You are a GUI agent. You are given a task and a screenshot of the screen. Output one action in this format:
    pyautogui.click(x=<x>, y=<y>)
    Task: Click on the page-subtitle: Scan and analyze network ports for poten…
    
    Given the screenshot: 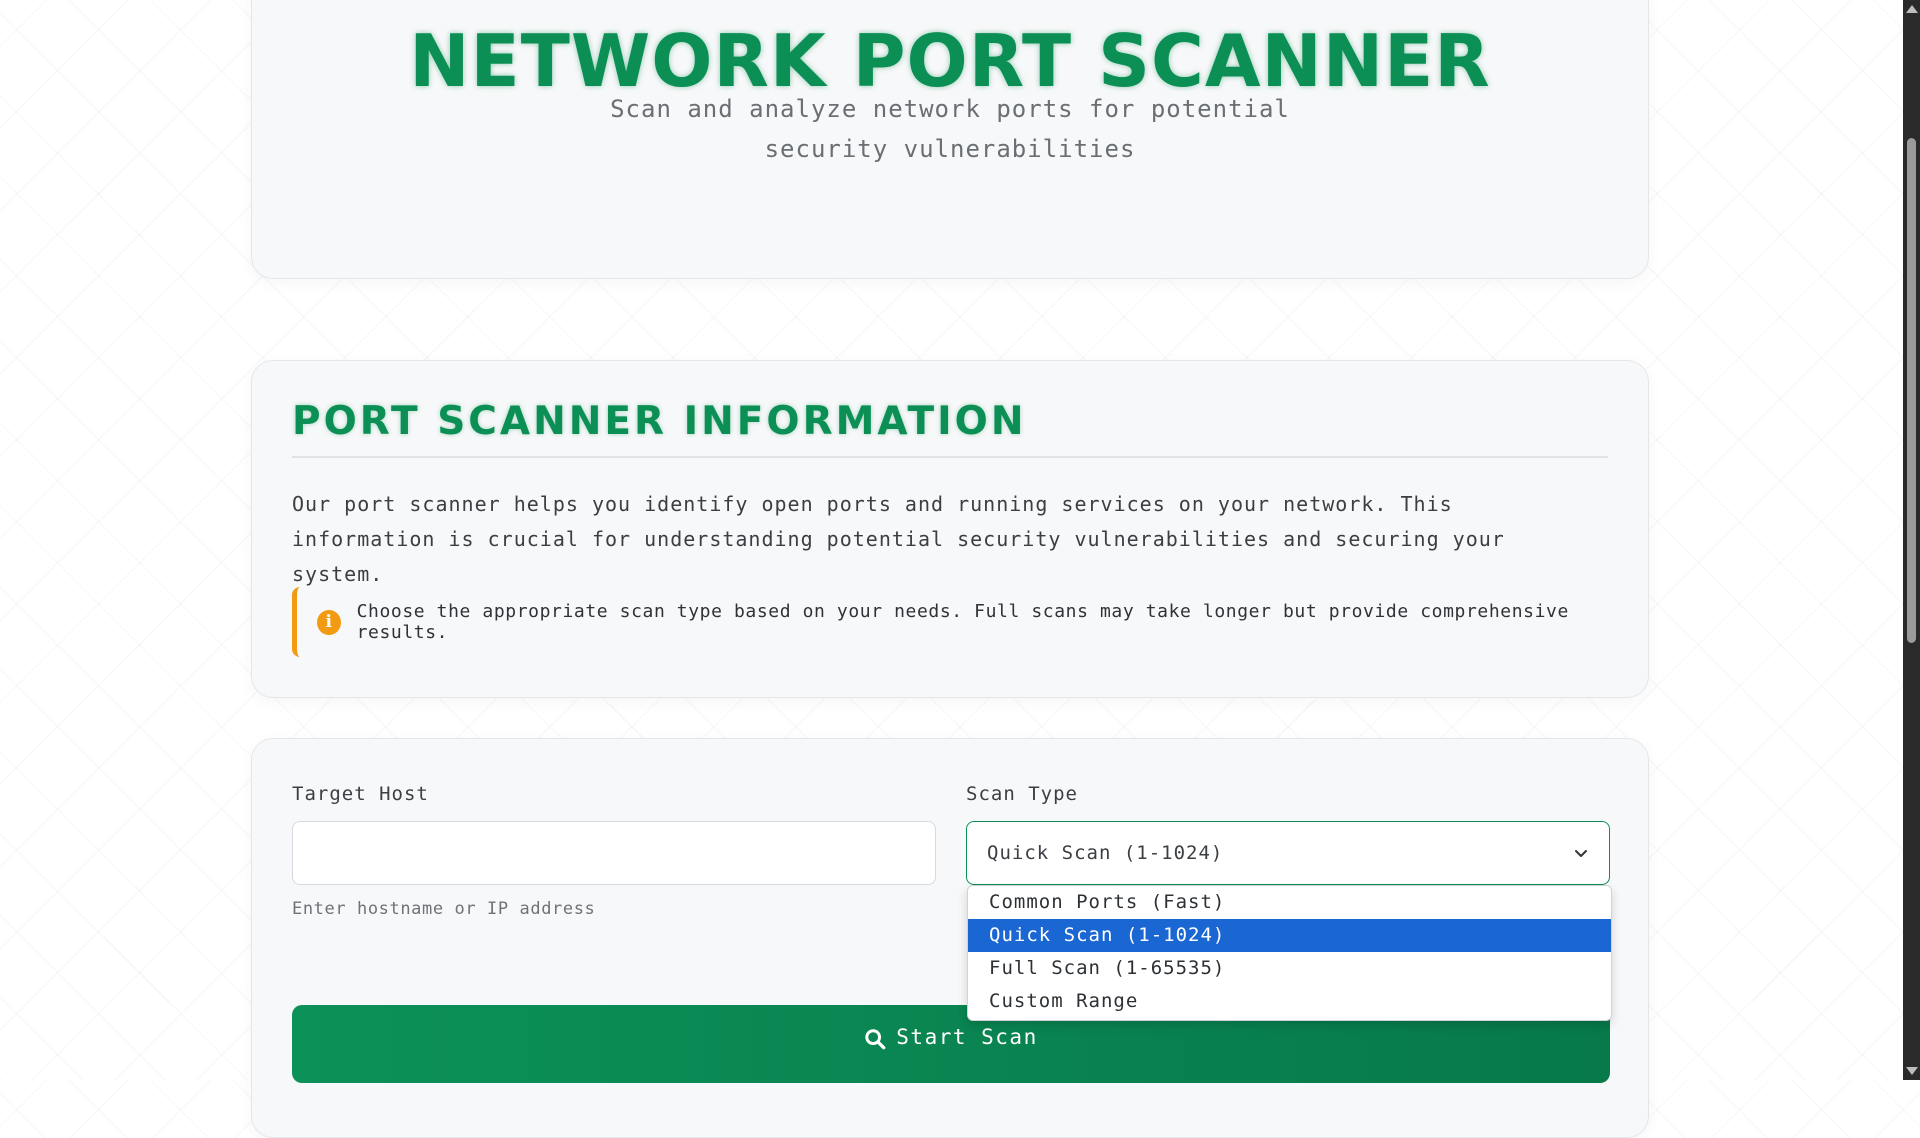 What is the action you would take?
    pyautogui.click(x=950, y=129)
    